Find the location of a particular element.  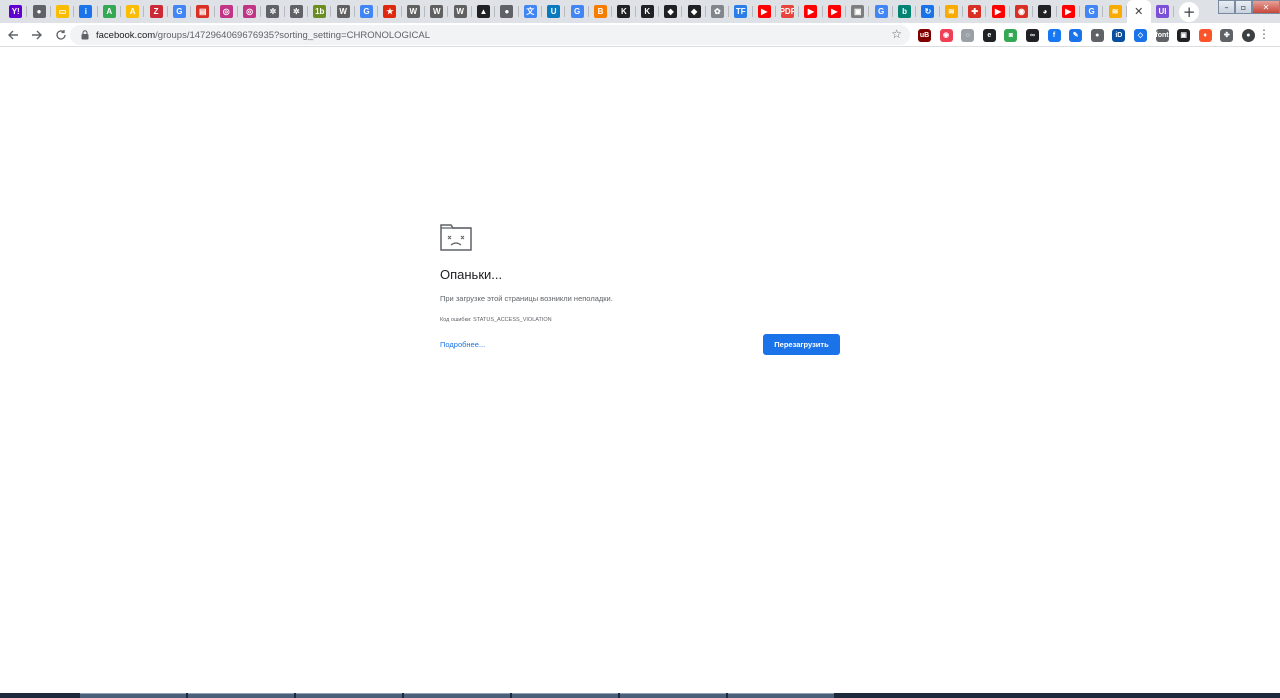

browser-tab: ◕ is located at coordinates (1045, 11).